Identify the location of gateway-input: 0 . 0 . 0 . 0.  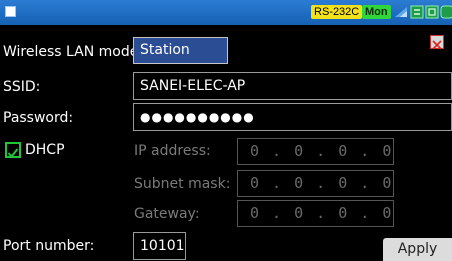
(315, 213).